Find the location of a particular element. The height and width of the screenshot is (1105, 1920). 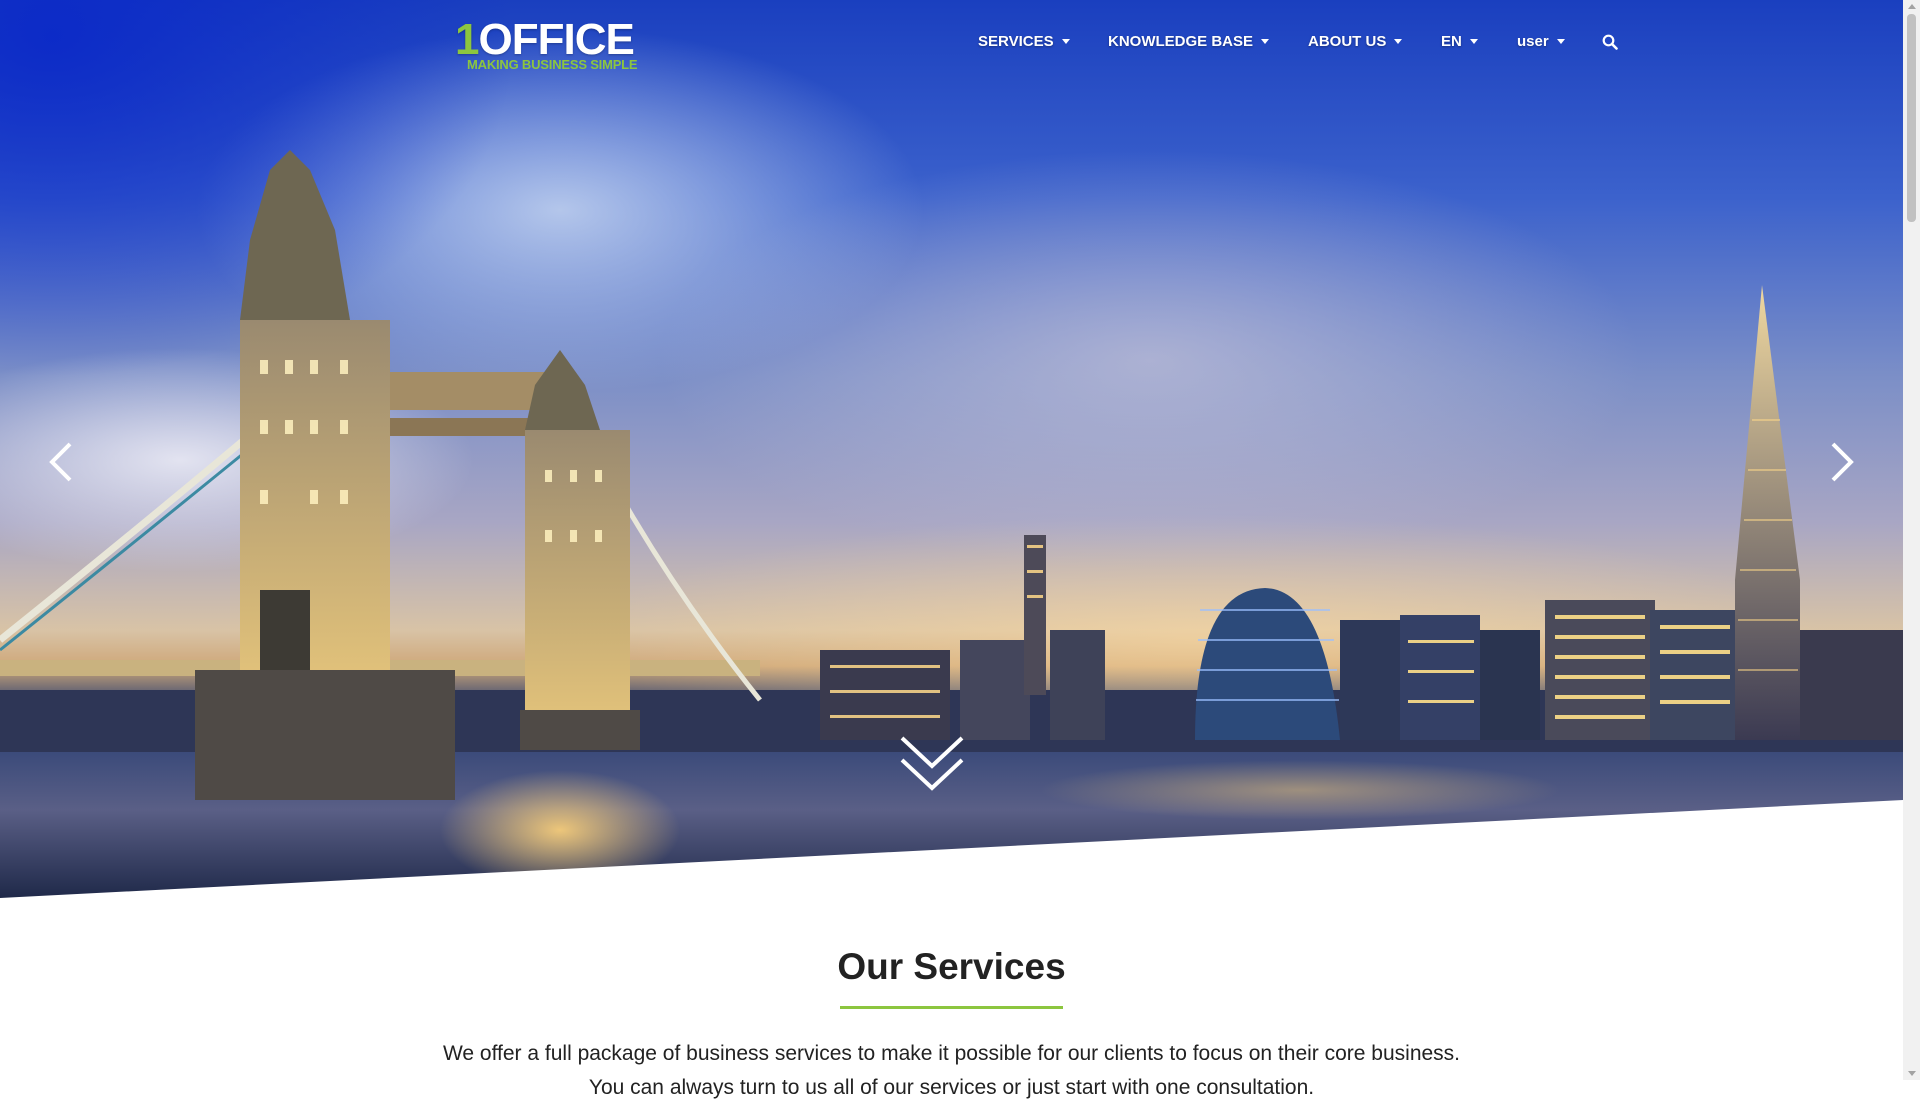

logo-wordmark: 1OFFICE is located at coordinates (545, 40).